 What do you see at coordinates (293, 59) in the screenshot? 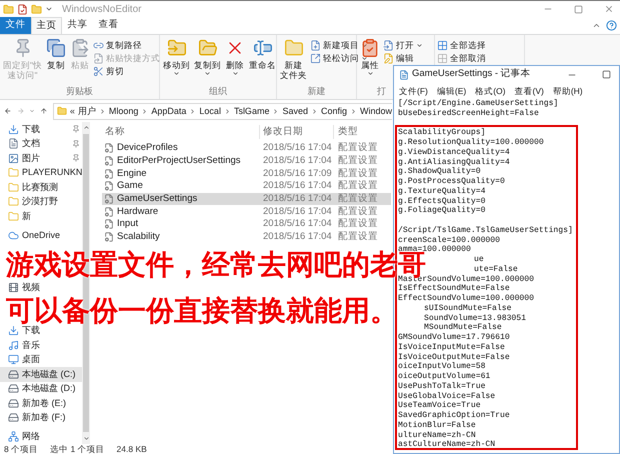
I see `ribbon-button: 新建 文件夹` at bounding box center [293, 59].